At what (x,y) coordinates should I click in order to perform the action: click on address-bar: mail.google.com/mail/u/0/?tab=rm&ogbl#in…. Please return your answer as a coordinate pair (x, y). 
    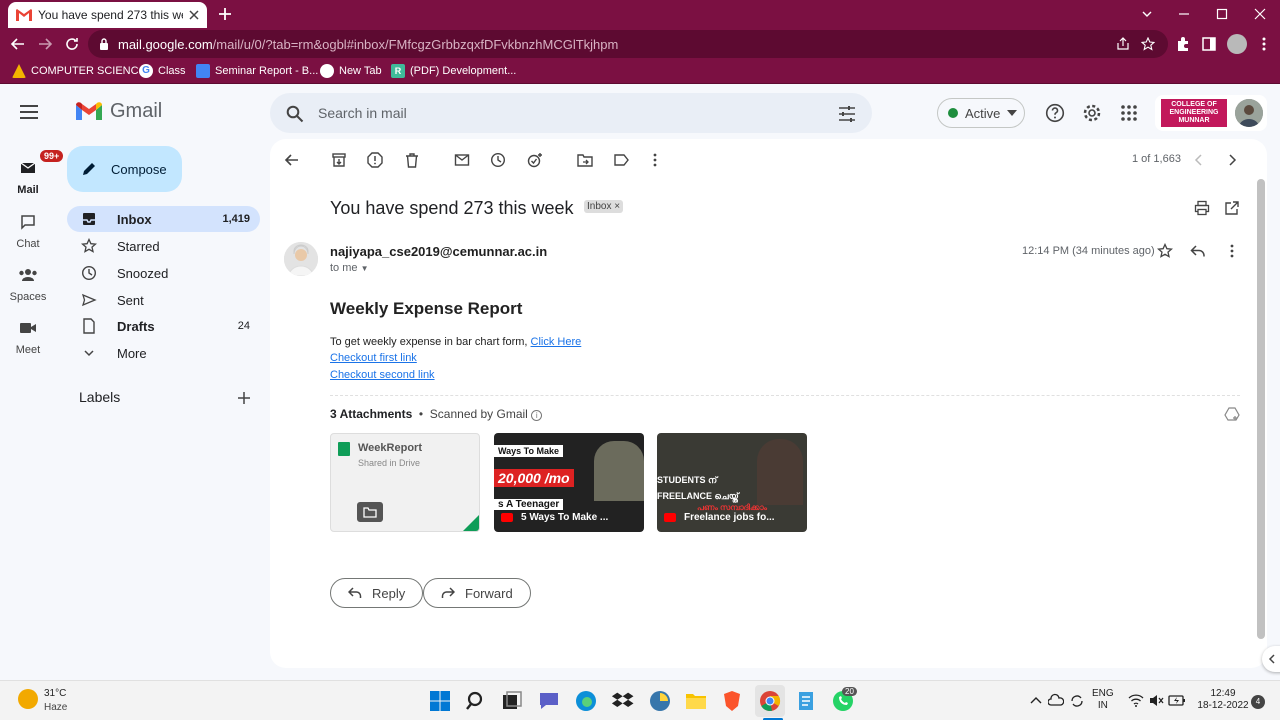
    Looking at the image, I should click on (628, 44).